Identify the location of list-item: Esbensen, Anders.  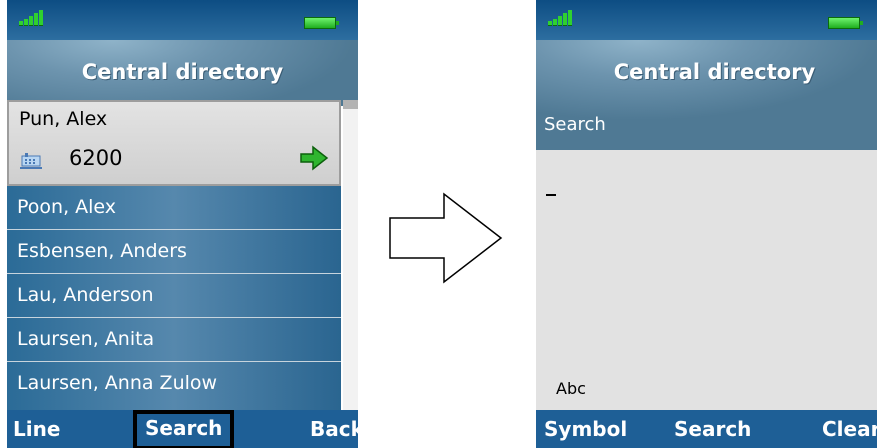
(174, 252).